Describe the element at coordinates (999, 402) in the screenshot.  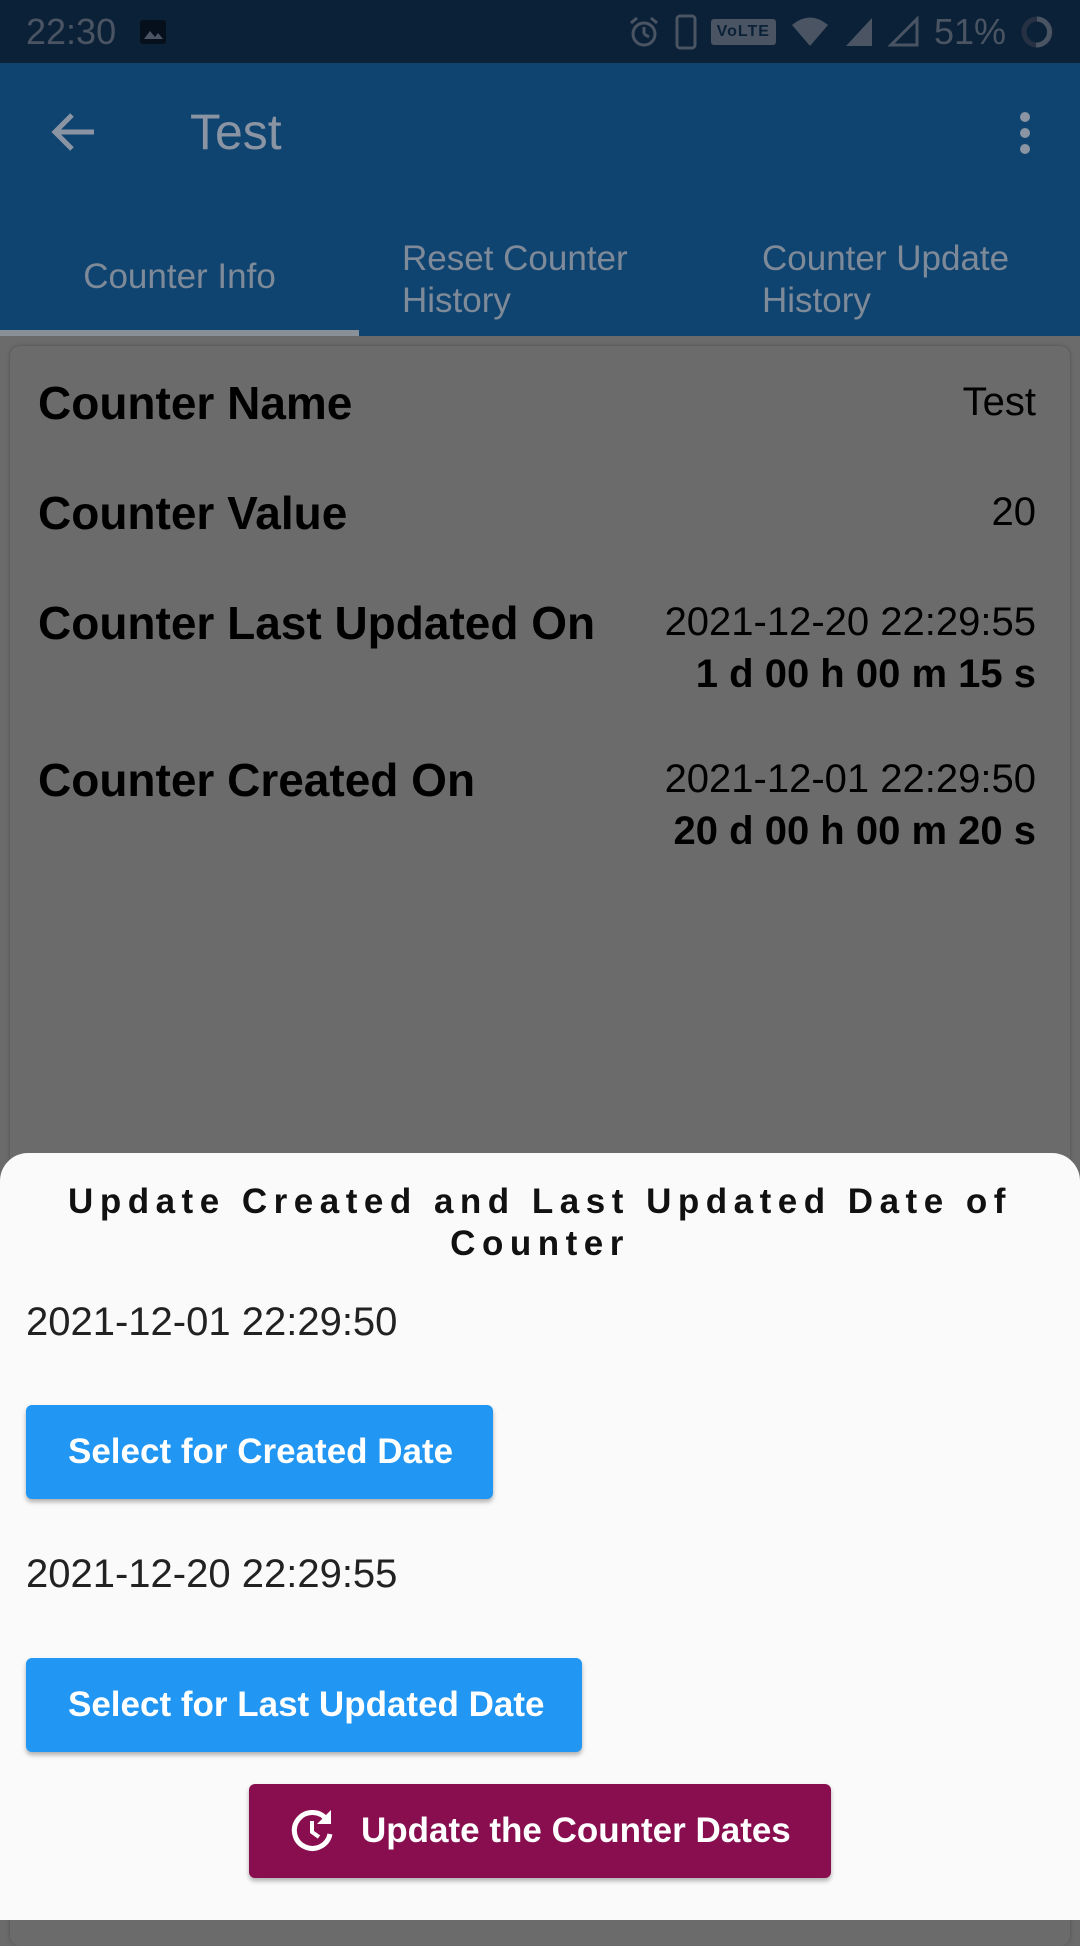
I see `counter-name-value: Test` at that location.